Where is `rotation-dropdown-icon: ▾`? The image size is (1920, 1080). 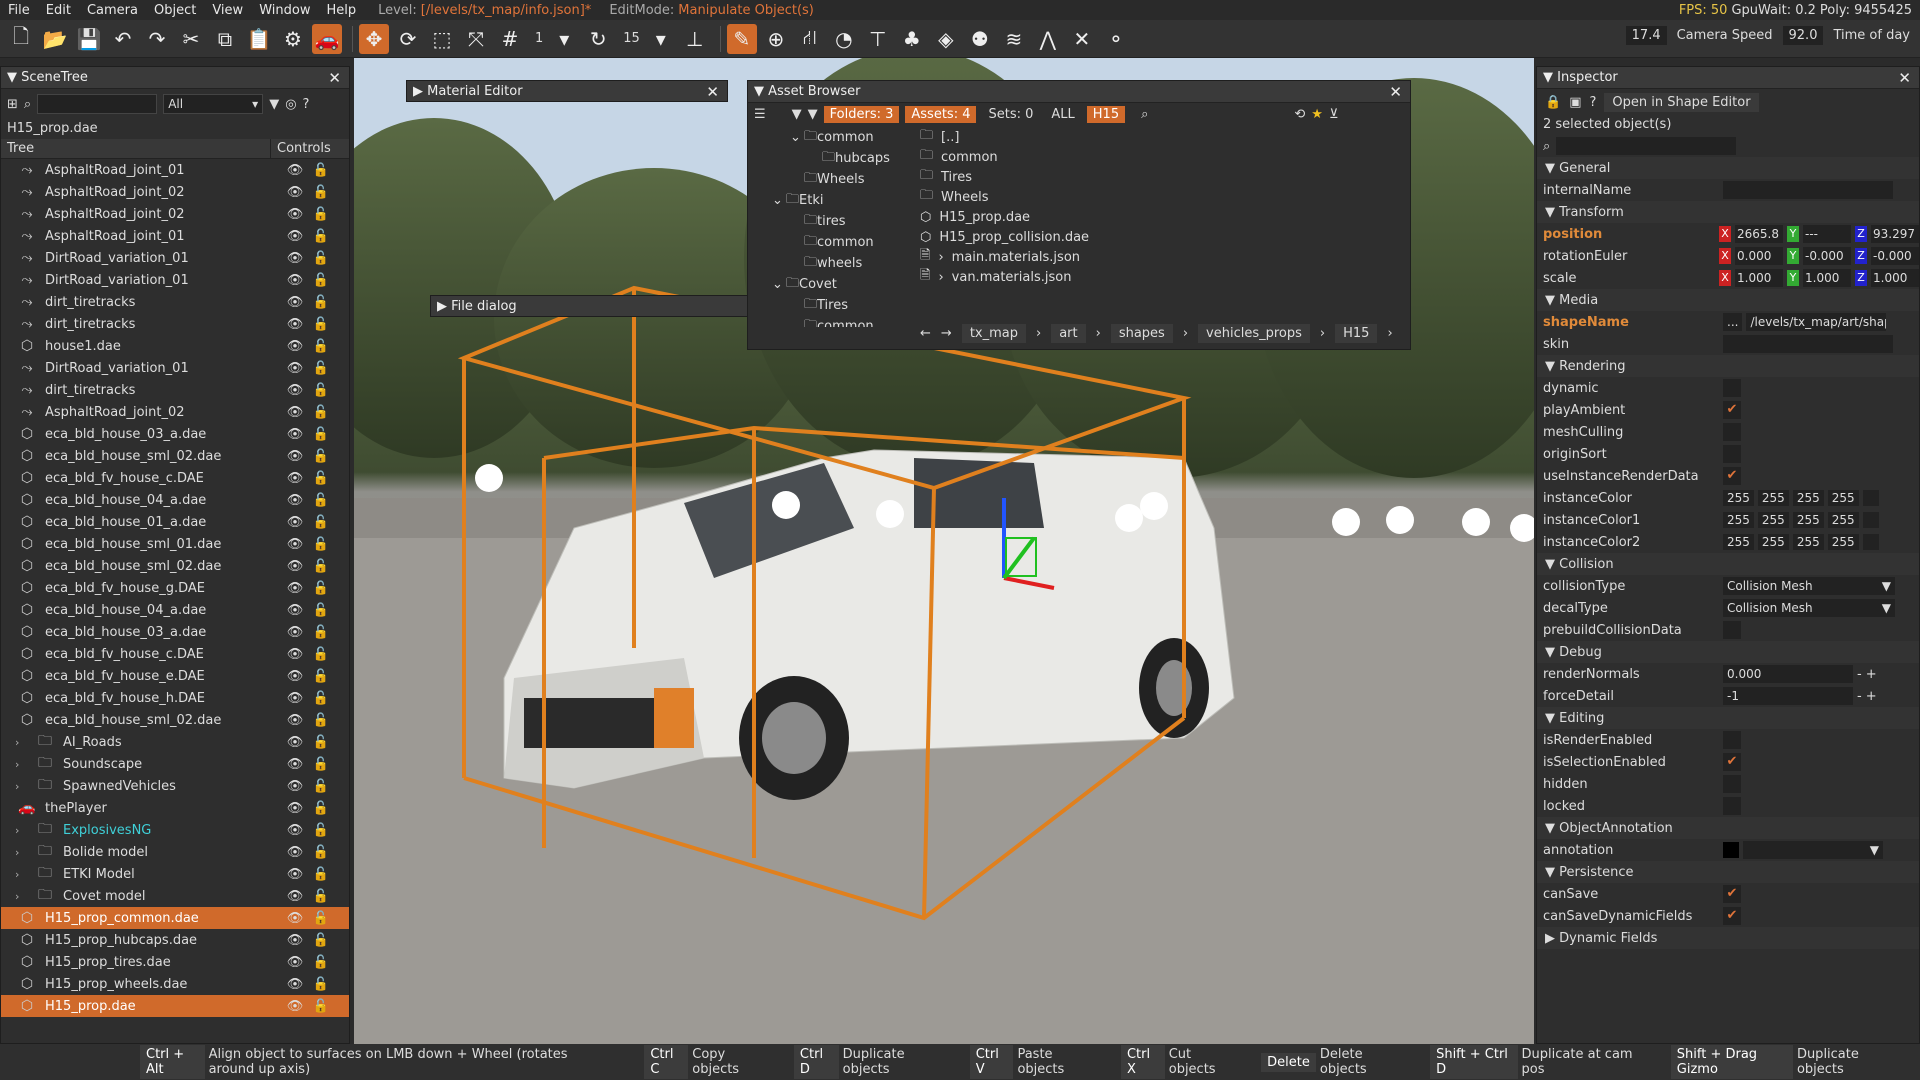 rotation-dropdown-icon: ▾ is located at coordinates (661, 39).